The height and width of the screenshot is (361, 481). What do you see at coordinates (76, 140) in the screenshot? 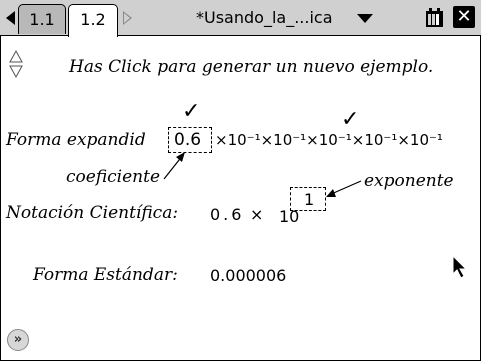
I see `expanded-form-label: Forma expandid` at bounding box center [76, 140].